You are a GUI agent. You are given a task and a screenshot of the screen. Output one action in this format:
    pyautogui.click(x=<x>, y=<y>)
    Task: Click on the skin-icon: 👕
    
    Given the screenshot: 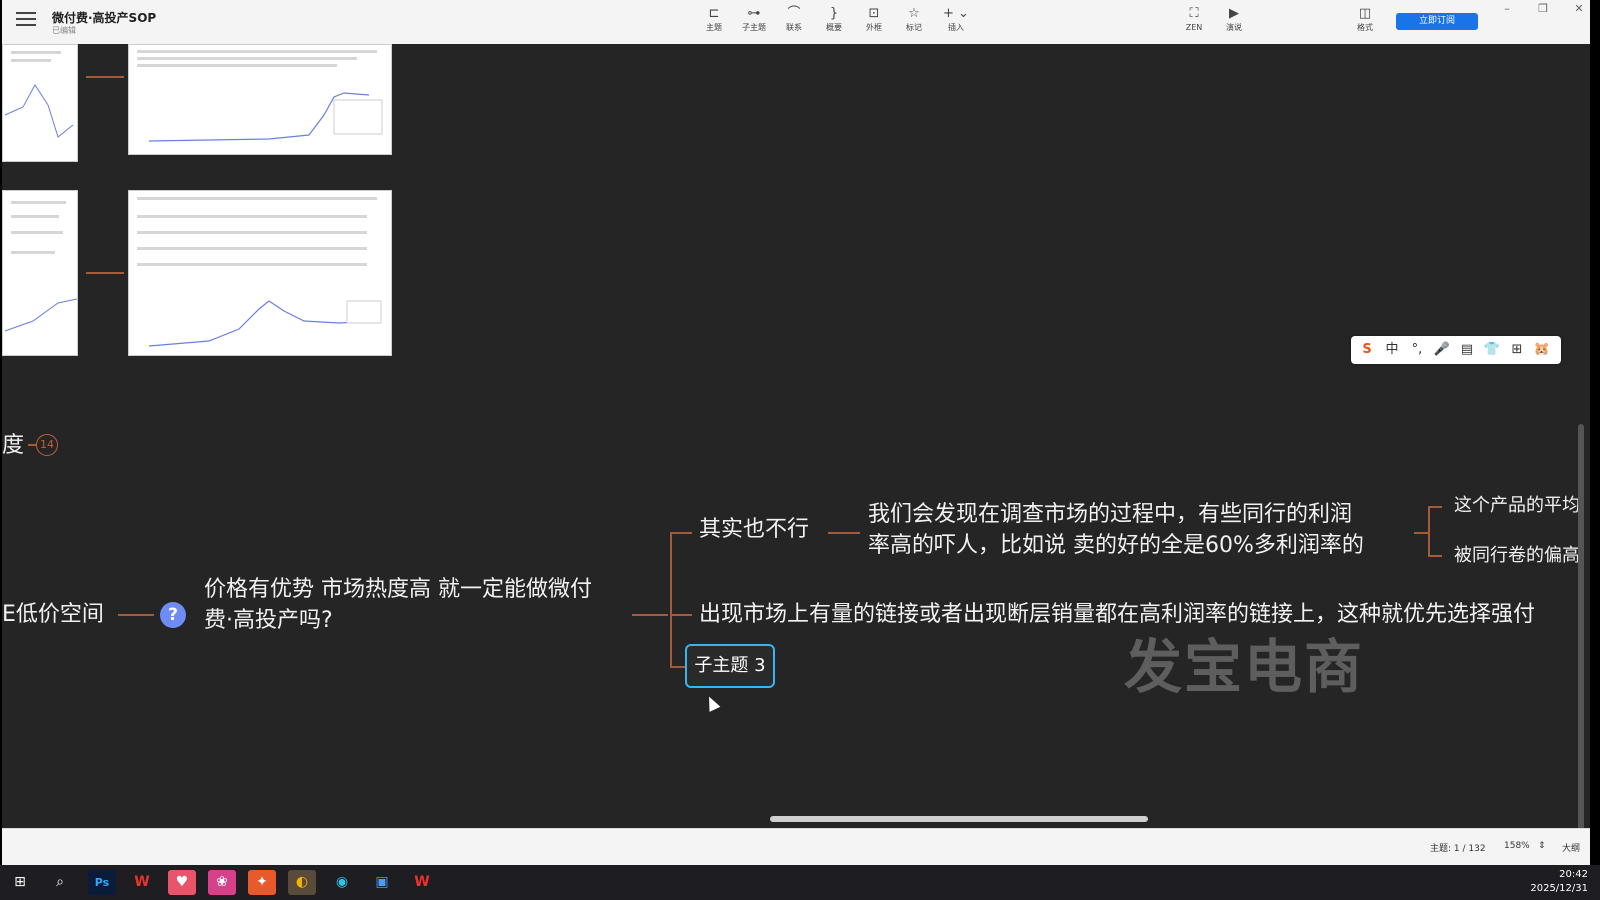 What is the action you would take?
    pyautogui.click(x=1492, y=350)
    